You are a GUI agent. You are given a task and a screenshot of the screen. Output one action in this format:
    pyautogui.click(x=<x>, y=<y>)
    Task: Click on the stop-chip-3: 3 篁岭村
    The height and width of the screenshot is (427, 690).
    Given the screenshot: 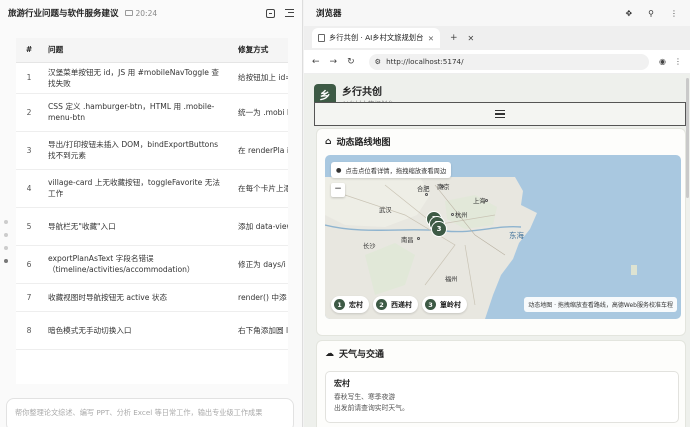 What is the action you would take?
    pyautogui.click(x=444, y=304)
    